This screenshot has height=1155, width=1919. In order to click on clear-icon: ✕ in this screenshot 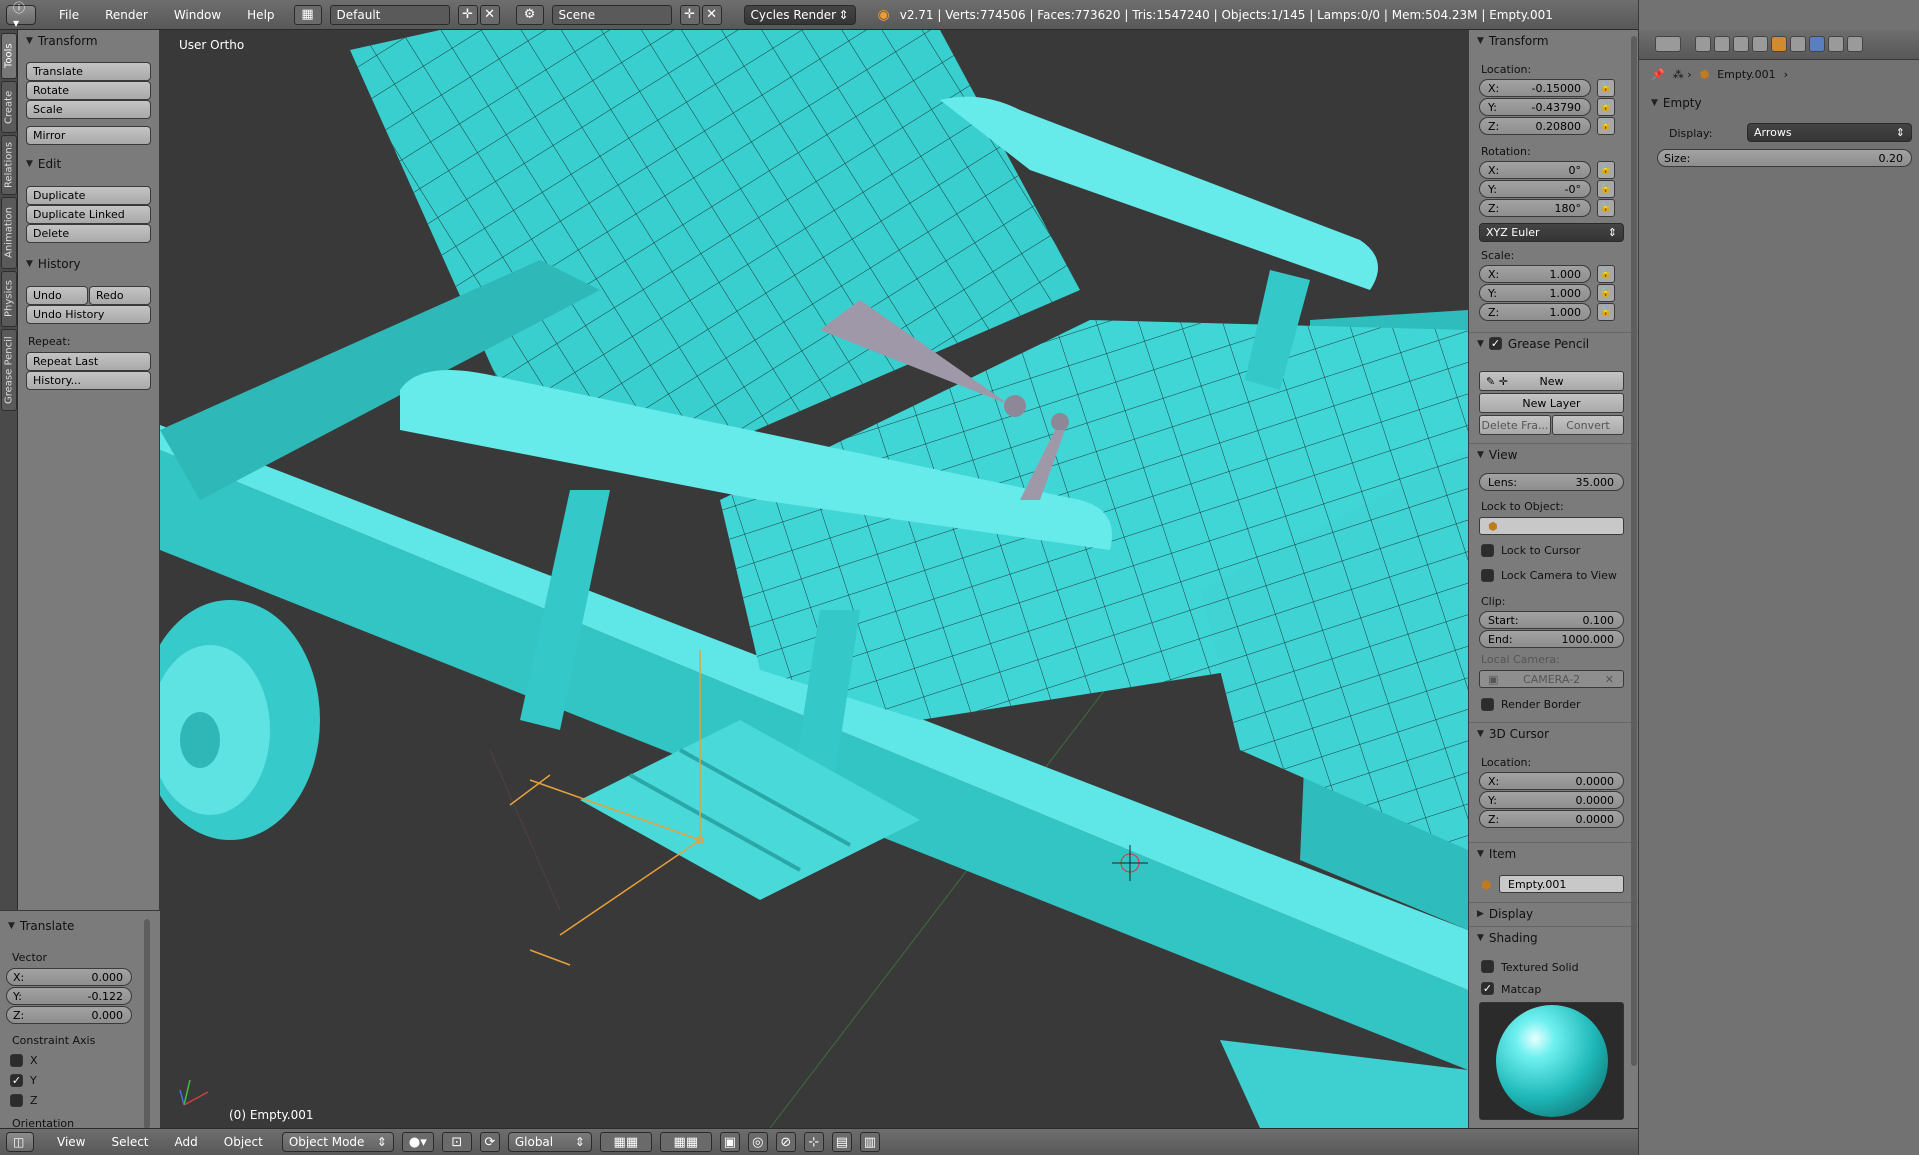, I will do `click(1609, 679)`.